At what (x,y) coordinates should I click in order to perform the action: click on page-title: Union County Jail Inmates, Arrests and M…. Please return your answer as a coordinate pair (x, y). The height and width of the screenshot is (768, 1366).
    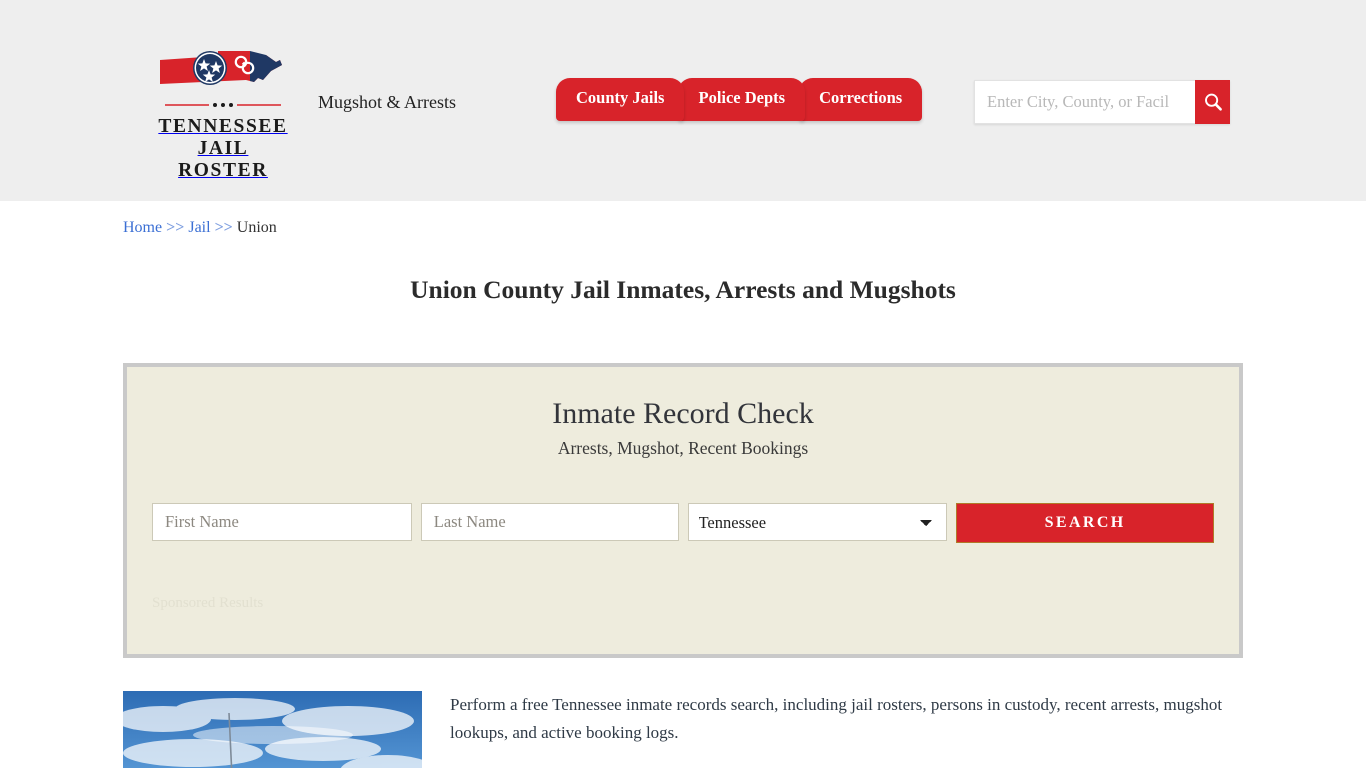
    Looking at the image, I should click on (683, 289).